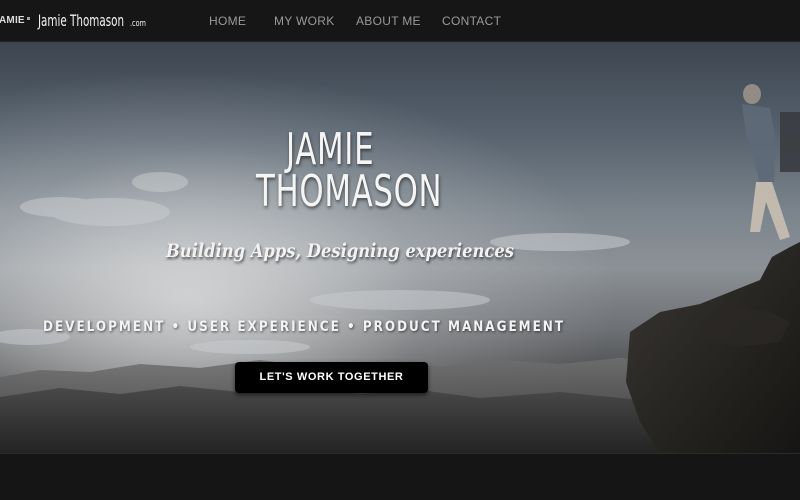 This screenshot has height=500, width=800. I want to click on lets-work-together-button: LET'S WORK TOGETHER, so click(331, 377).